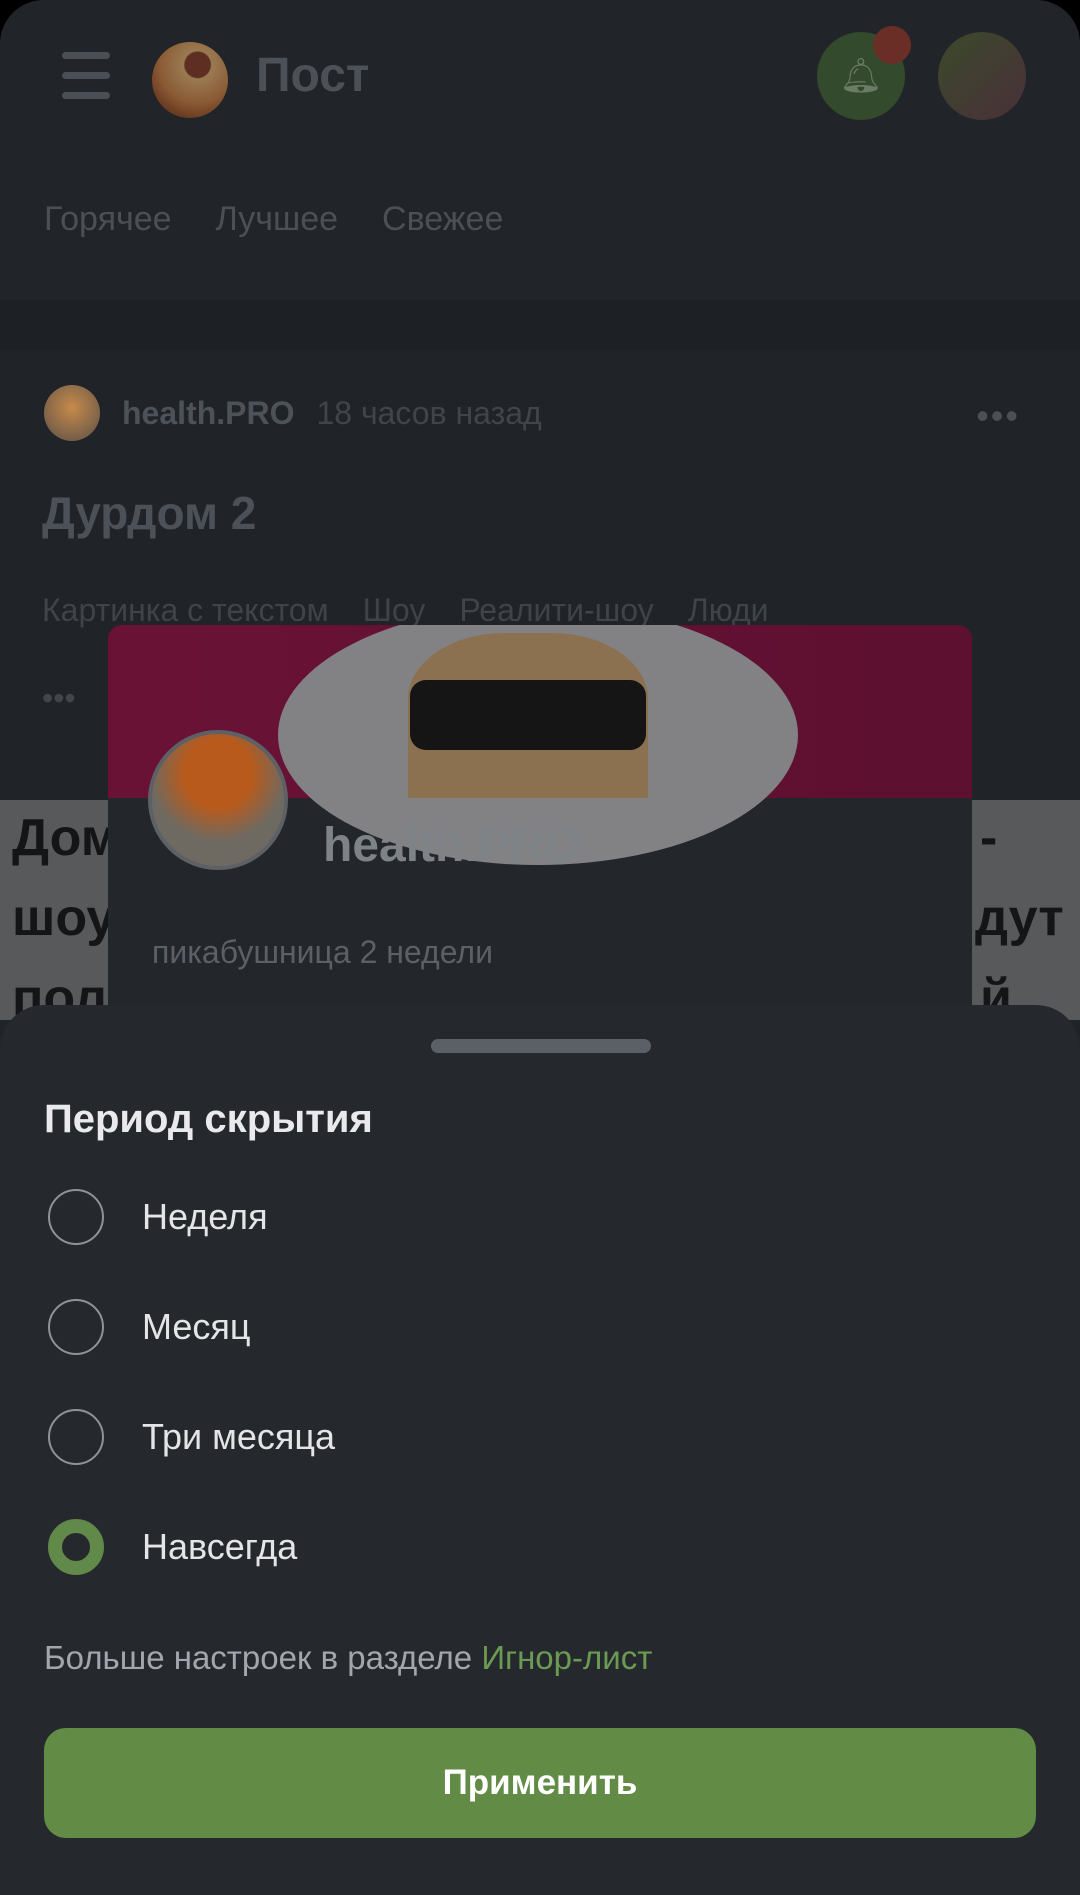  Describe the element at coordinates (540, 1783) in the screenshot. I see `apply-button: Применить` at that location.